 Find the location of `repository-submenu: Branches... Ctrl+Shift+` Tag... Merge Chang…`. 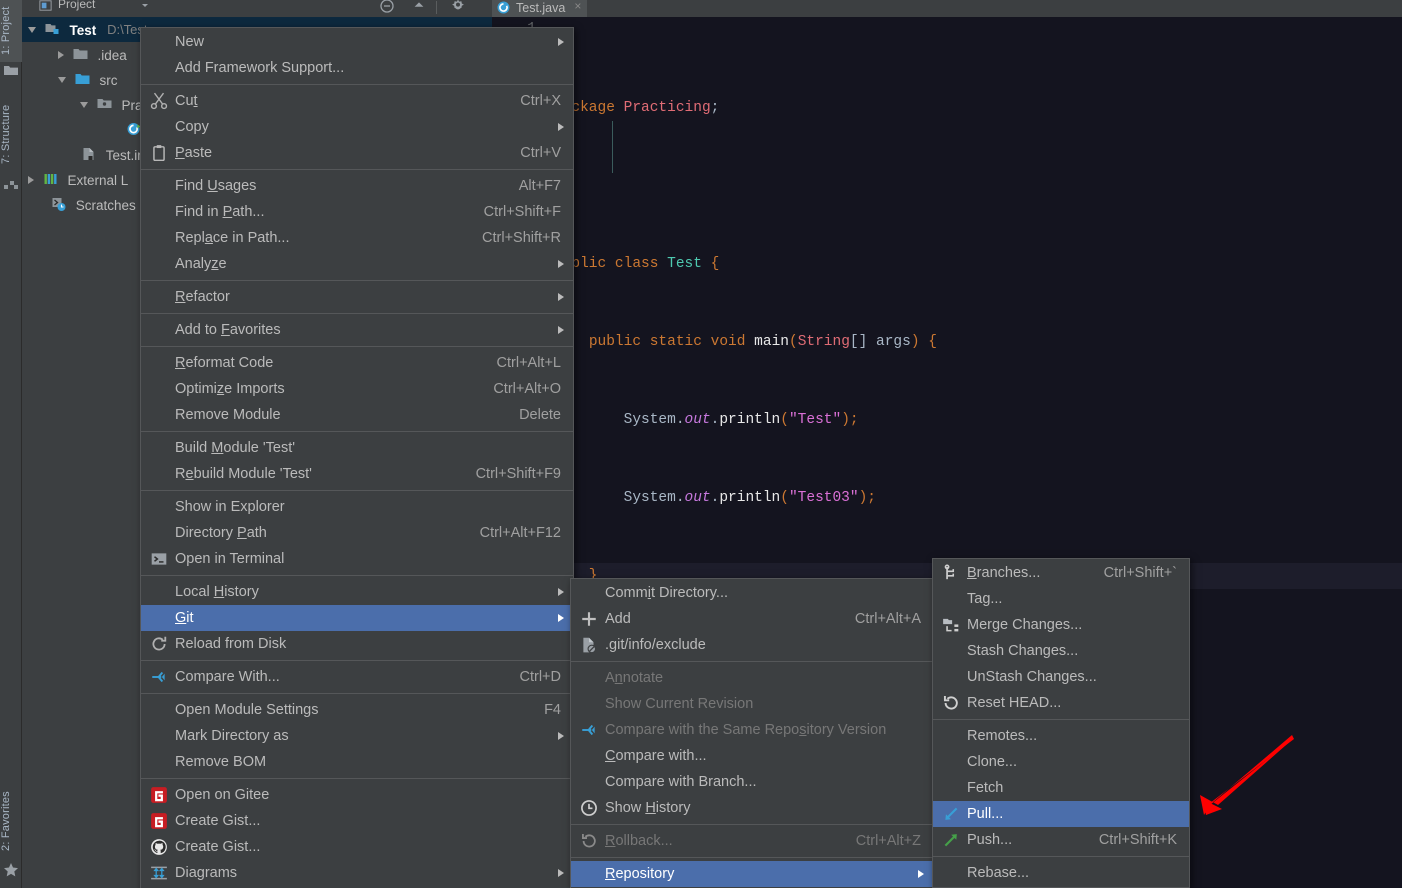

repository-submenu: Branches... Ctrl+Shift+` Tag... Merge Chang… is located at coordinates (1061, 723).